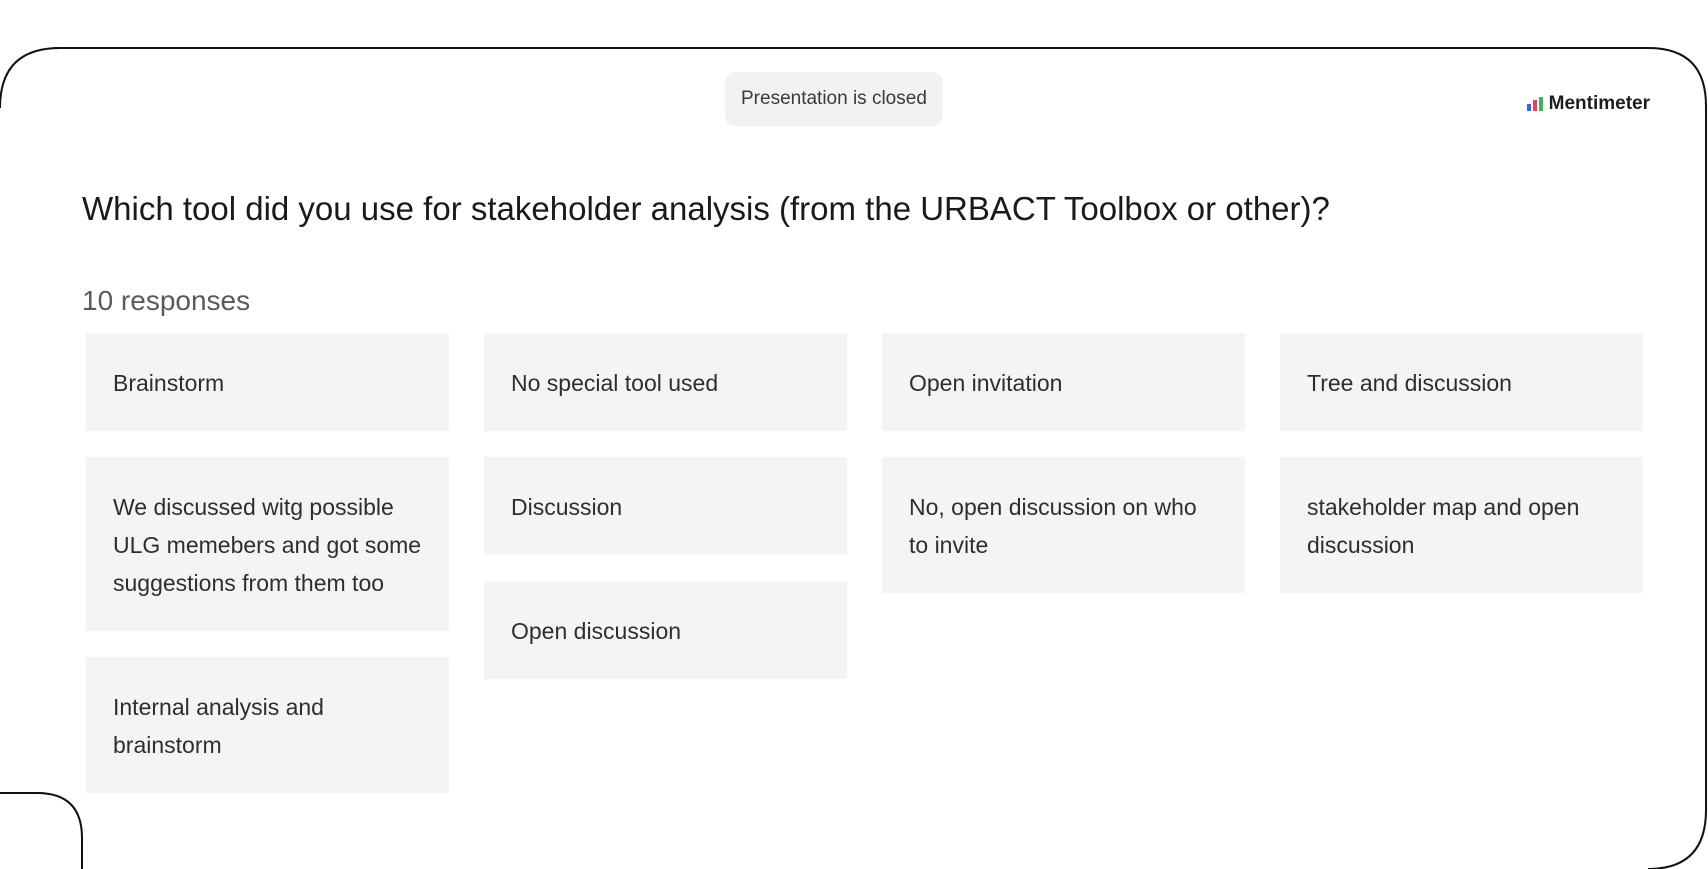  I want to click on response-card: No special tool used, so click(665, 382).